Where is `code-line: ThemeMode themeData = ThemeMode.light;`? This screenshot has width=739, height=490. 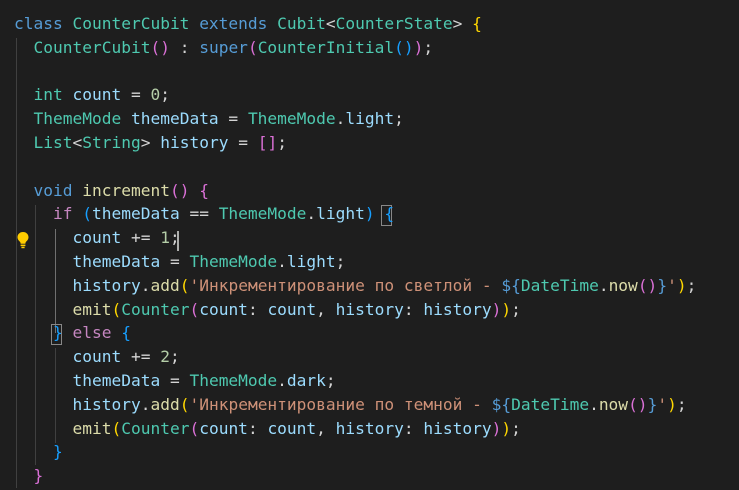
code-line: ThemeMode themeData = ThemeMode.light; is located at coordinates (376, 119).